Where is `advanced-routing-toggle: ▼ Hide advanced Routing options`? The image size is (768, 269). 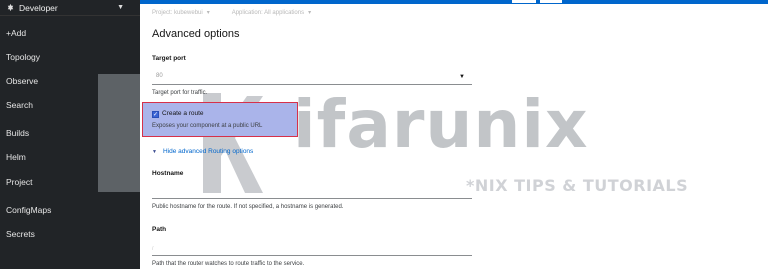 advanced-routing-toggle: ▼ Hide advanced Routing options is located at coordinates (202, 151).